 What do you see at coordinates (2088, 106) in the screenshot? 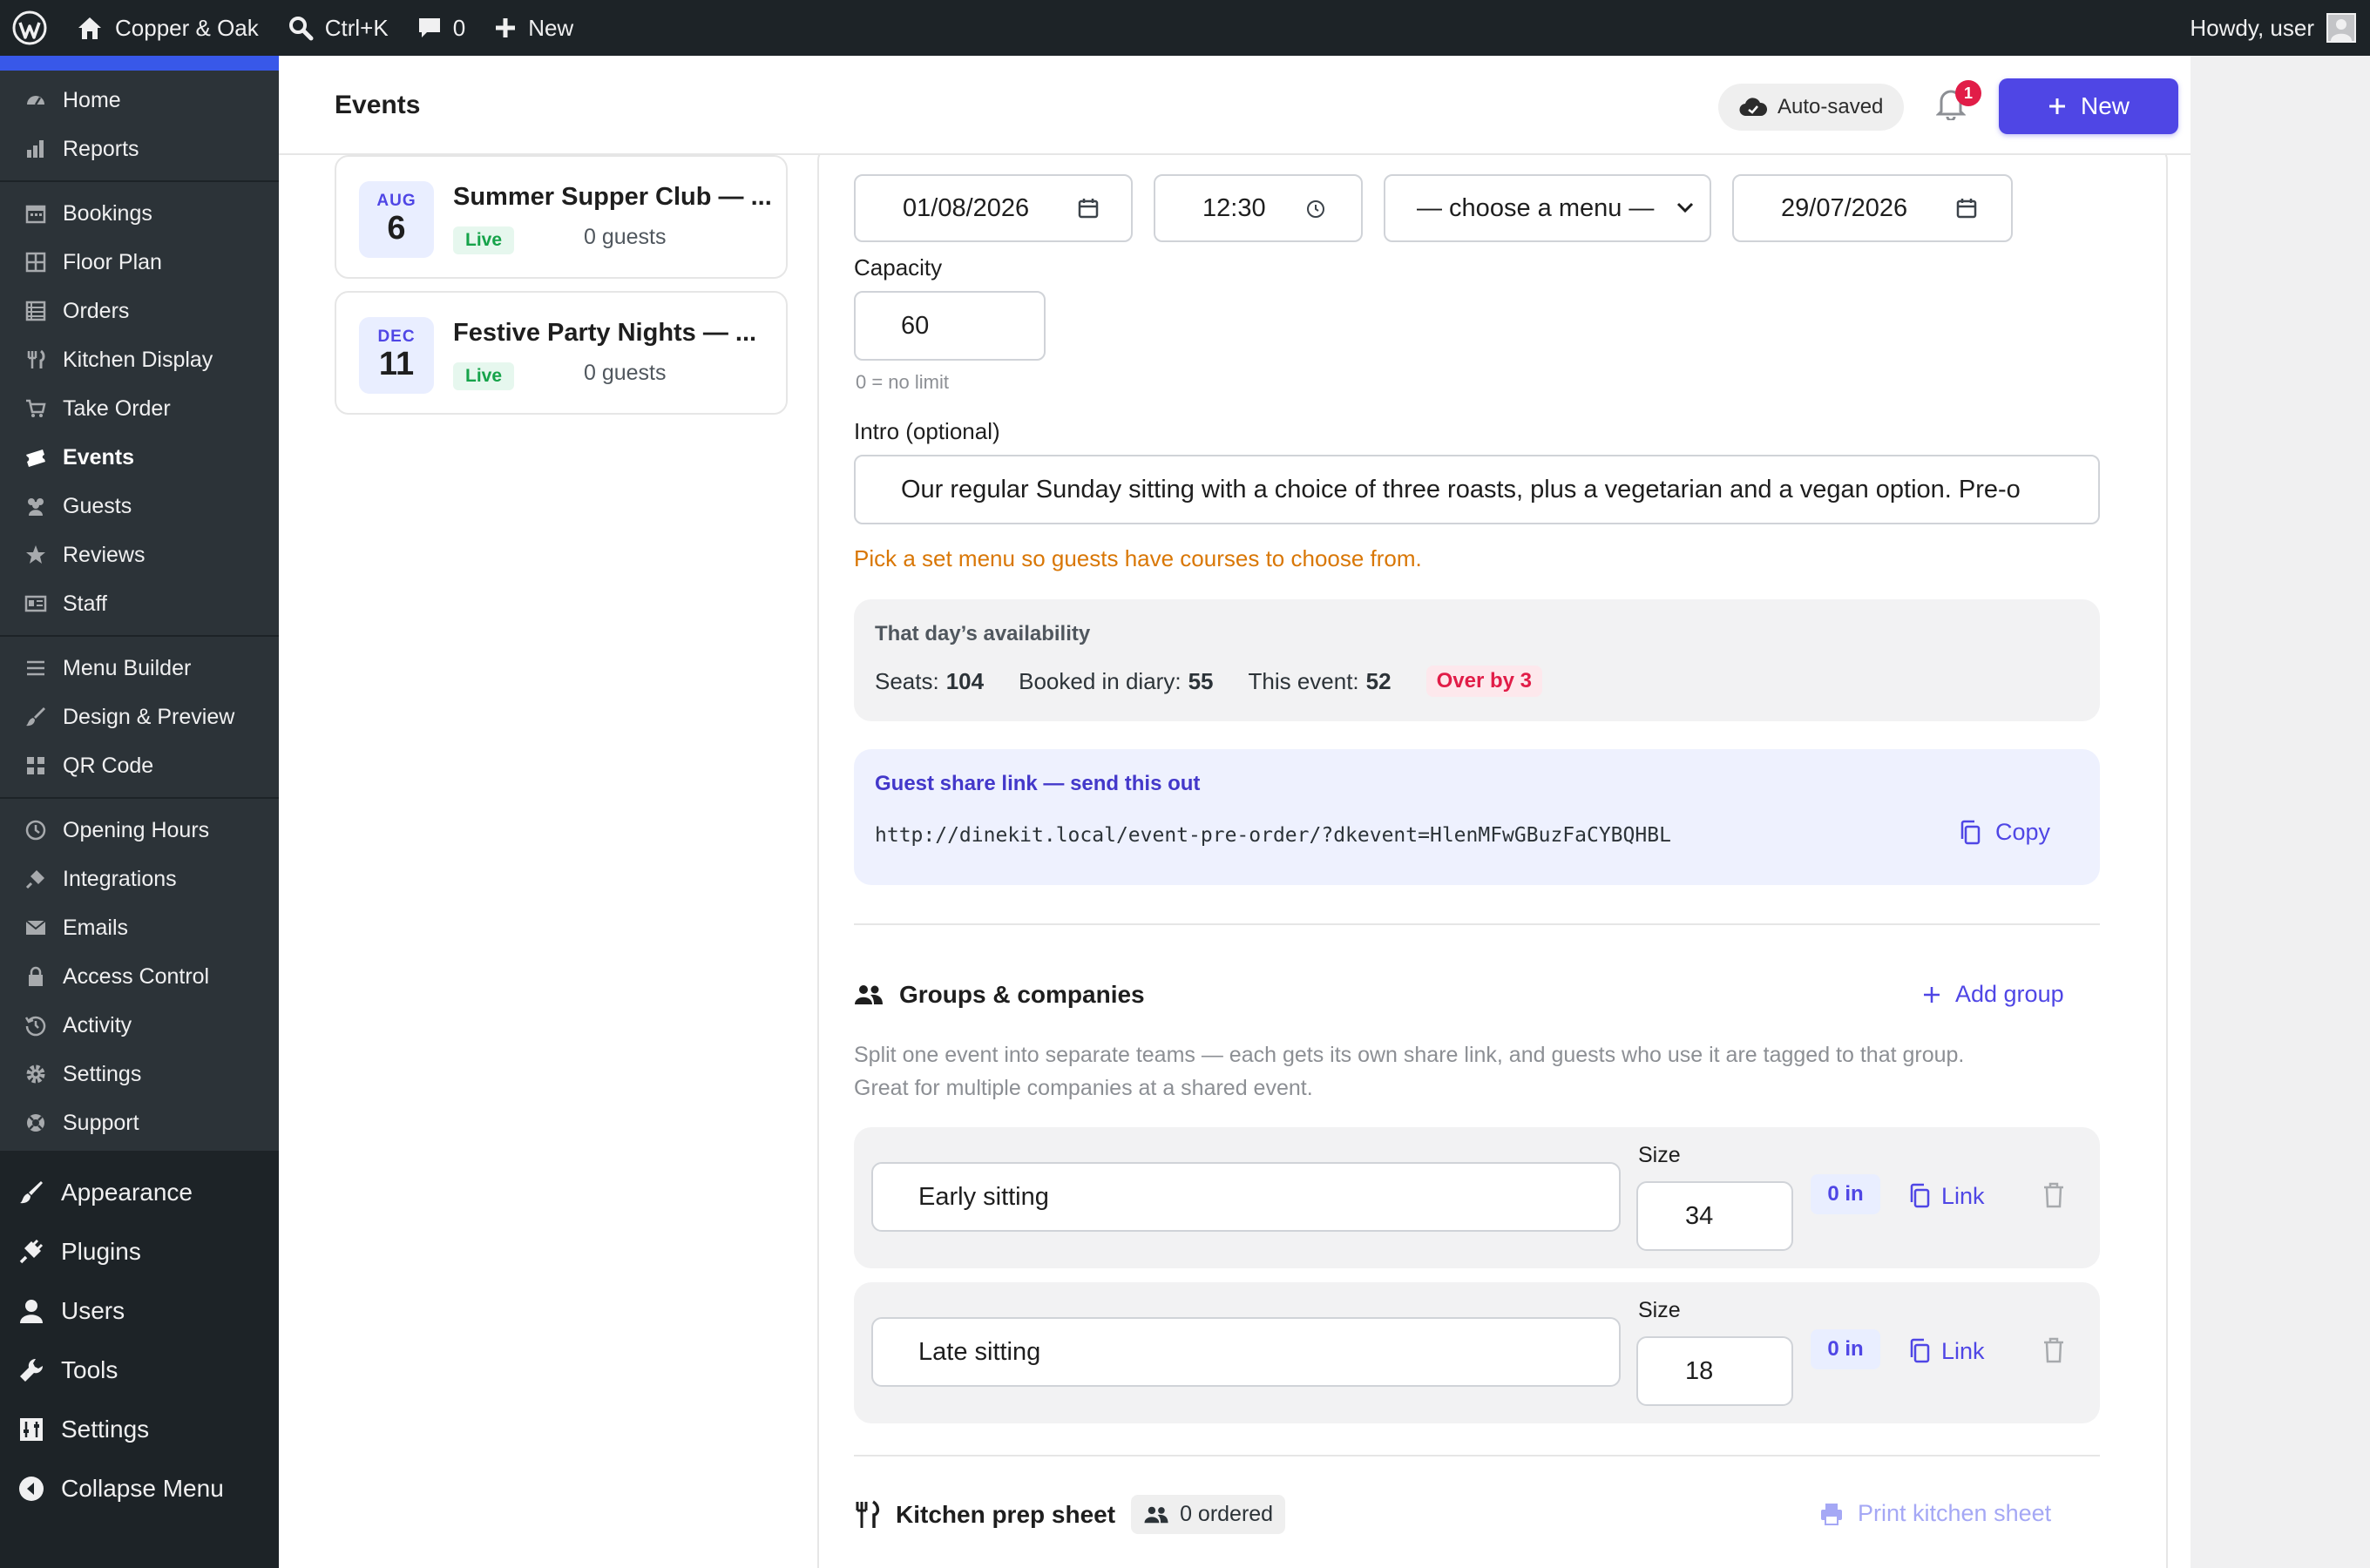
I see `new-event-button: New` at bounding box center [2088, 106].